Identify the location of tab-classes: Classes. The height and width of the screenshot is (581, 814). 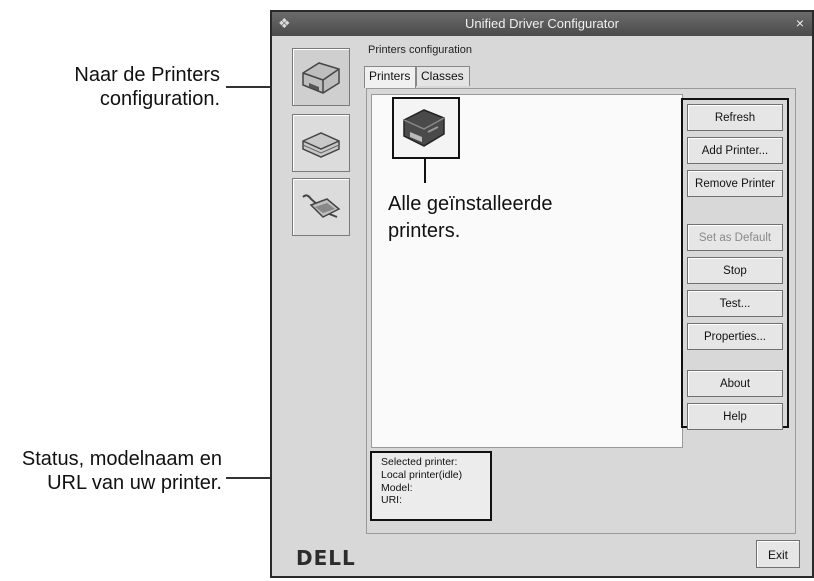
(443, 76).